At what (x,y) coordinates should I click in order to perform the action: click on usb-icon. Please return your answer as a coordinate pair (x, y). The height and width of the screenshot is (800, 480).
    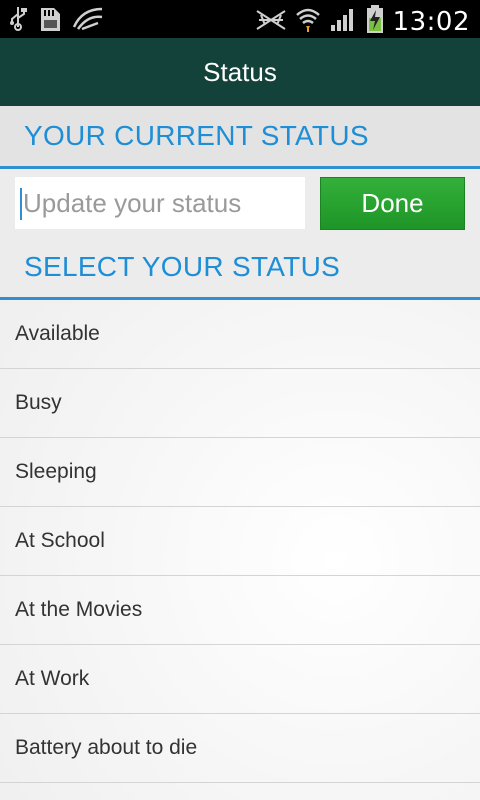
    Looking at the image, I should click on (18, 21).